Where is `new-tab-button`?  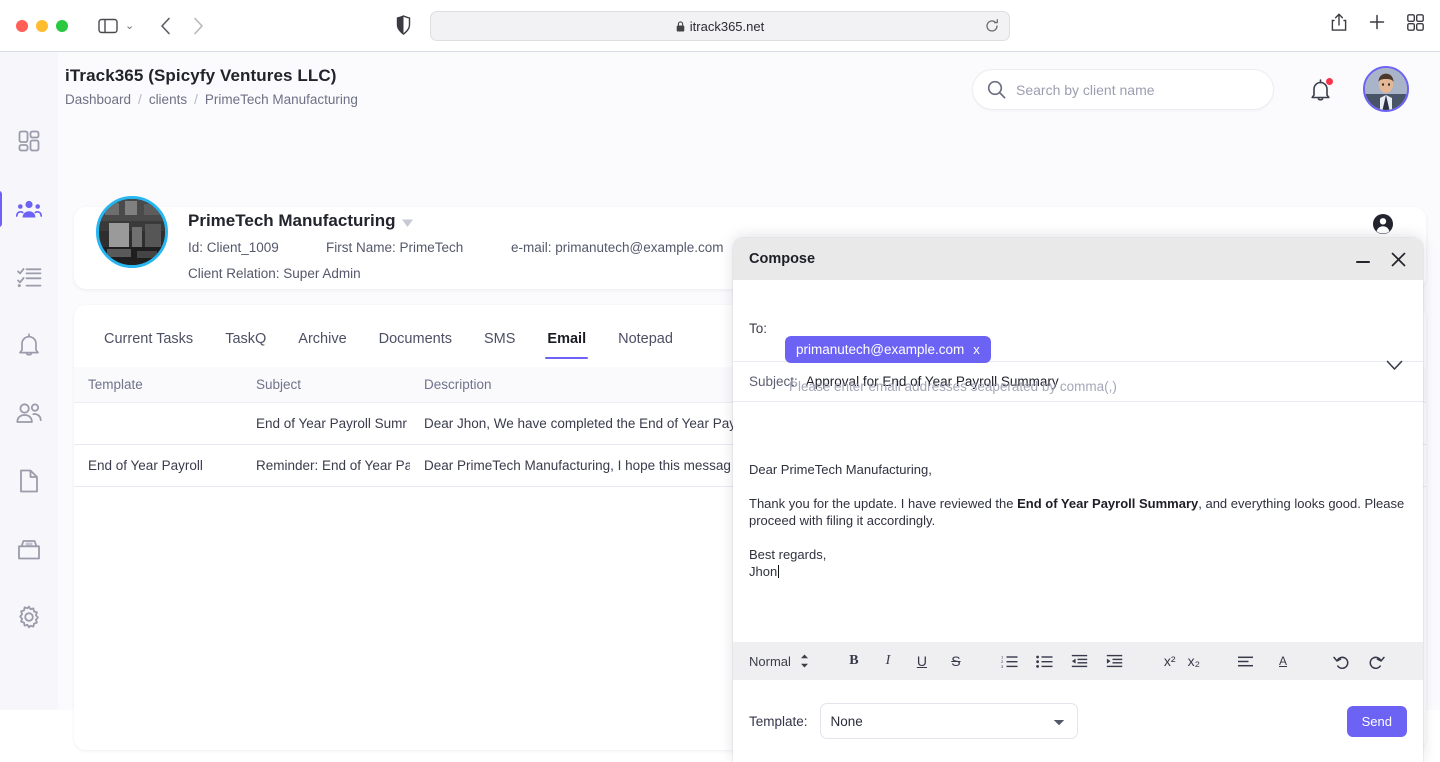
new-tab-button is located at coordinates (1377, 22).